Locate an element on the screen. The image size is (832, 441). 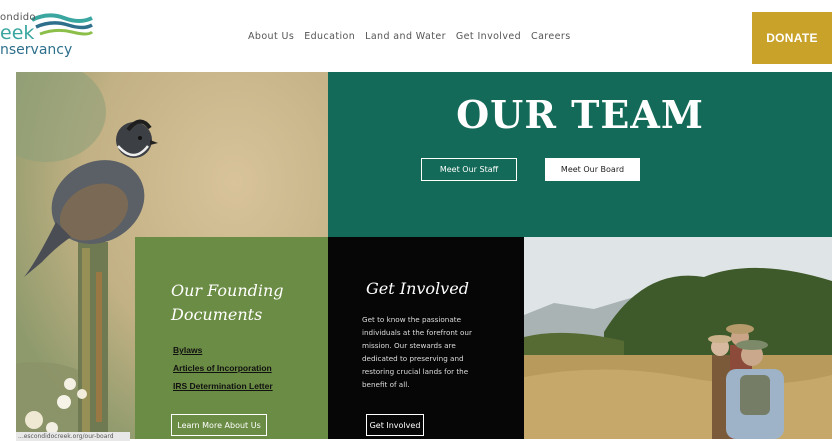
status-bar-url: ...escondidocreek.org/our-board is located at coordinates (73, 436).